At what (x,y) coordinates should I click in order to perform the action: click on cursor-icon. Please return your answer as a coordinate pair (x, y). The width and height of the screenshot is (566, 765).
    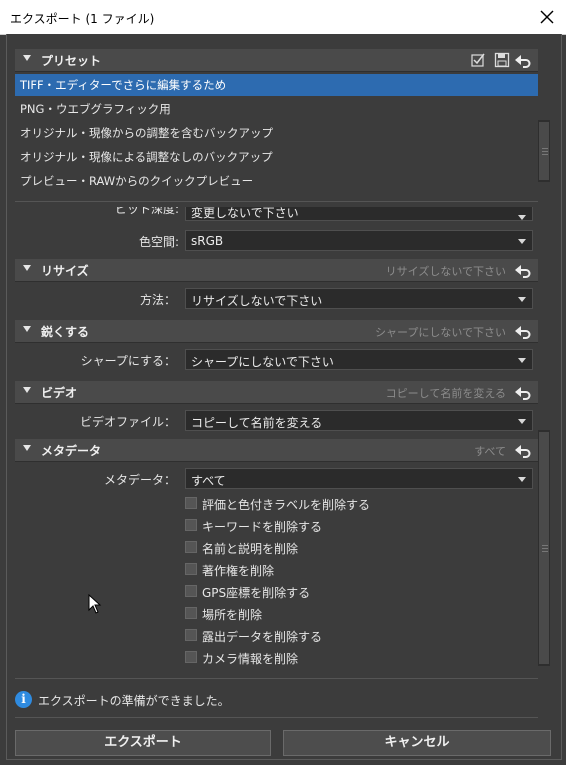
    Looking at the image, I should click on (95, 604).